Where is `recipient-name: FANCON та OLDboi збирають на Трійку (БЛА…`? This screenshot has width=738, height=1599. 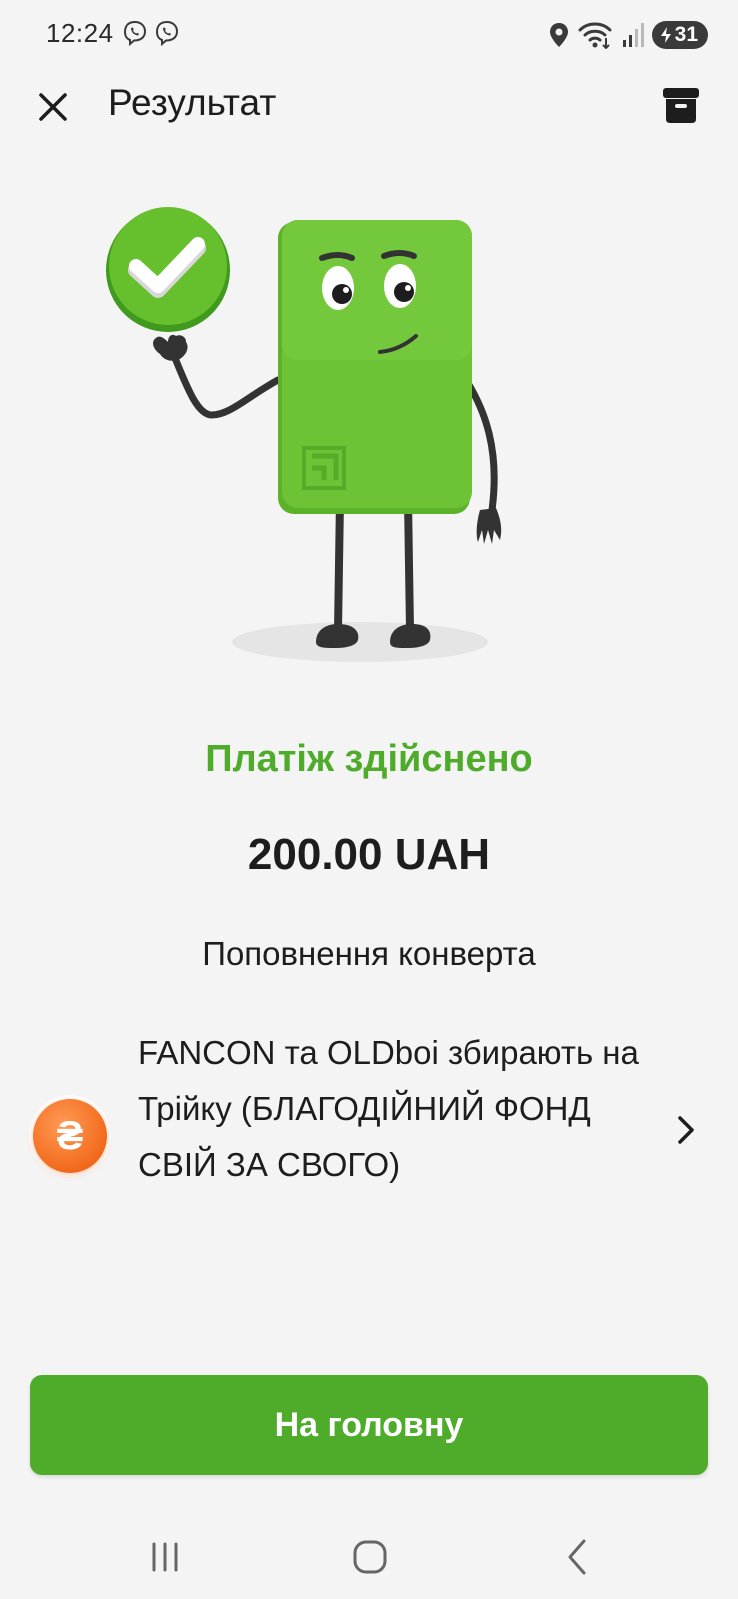
recipient-name: FANCON та OLDboi збирають на Трійку (БЛА… is located at coordinates (388, 1108).